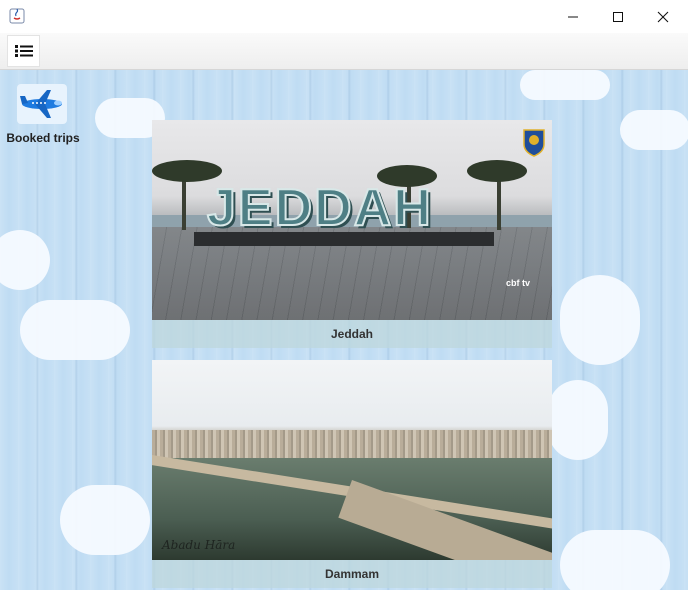  I want to click on city-skyline, so click(352, 445).